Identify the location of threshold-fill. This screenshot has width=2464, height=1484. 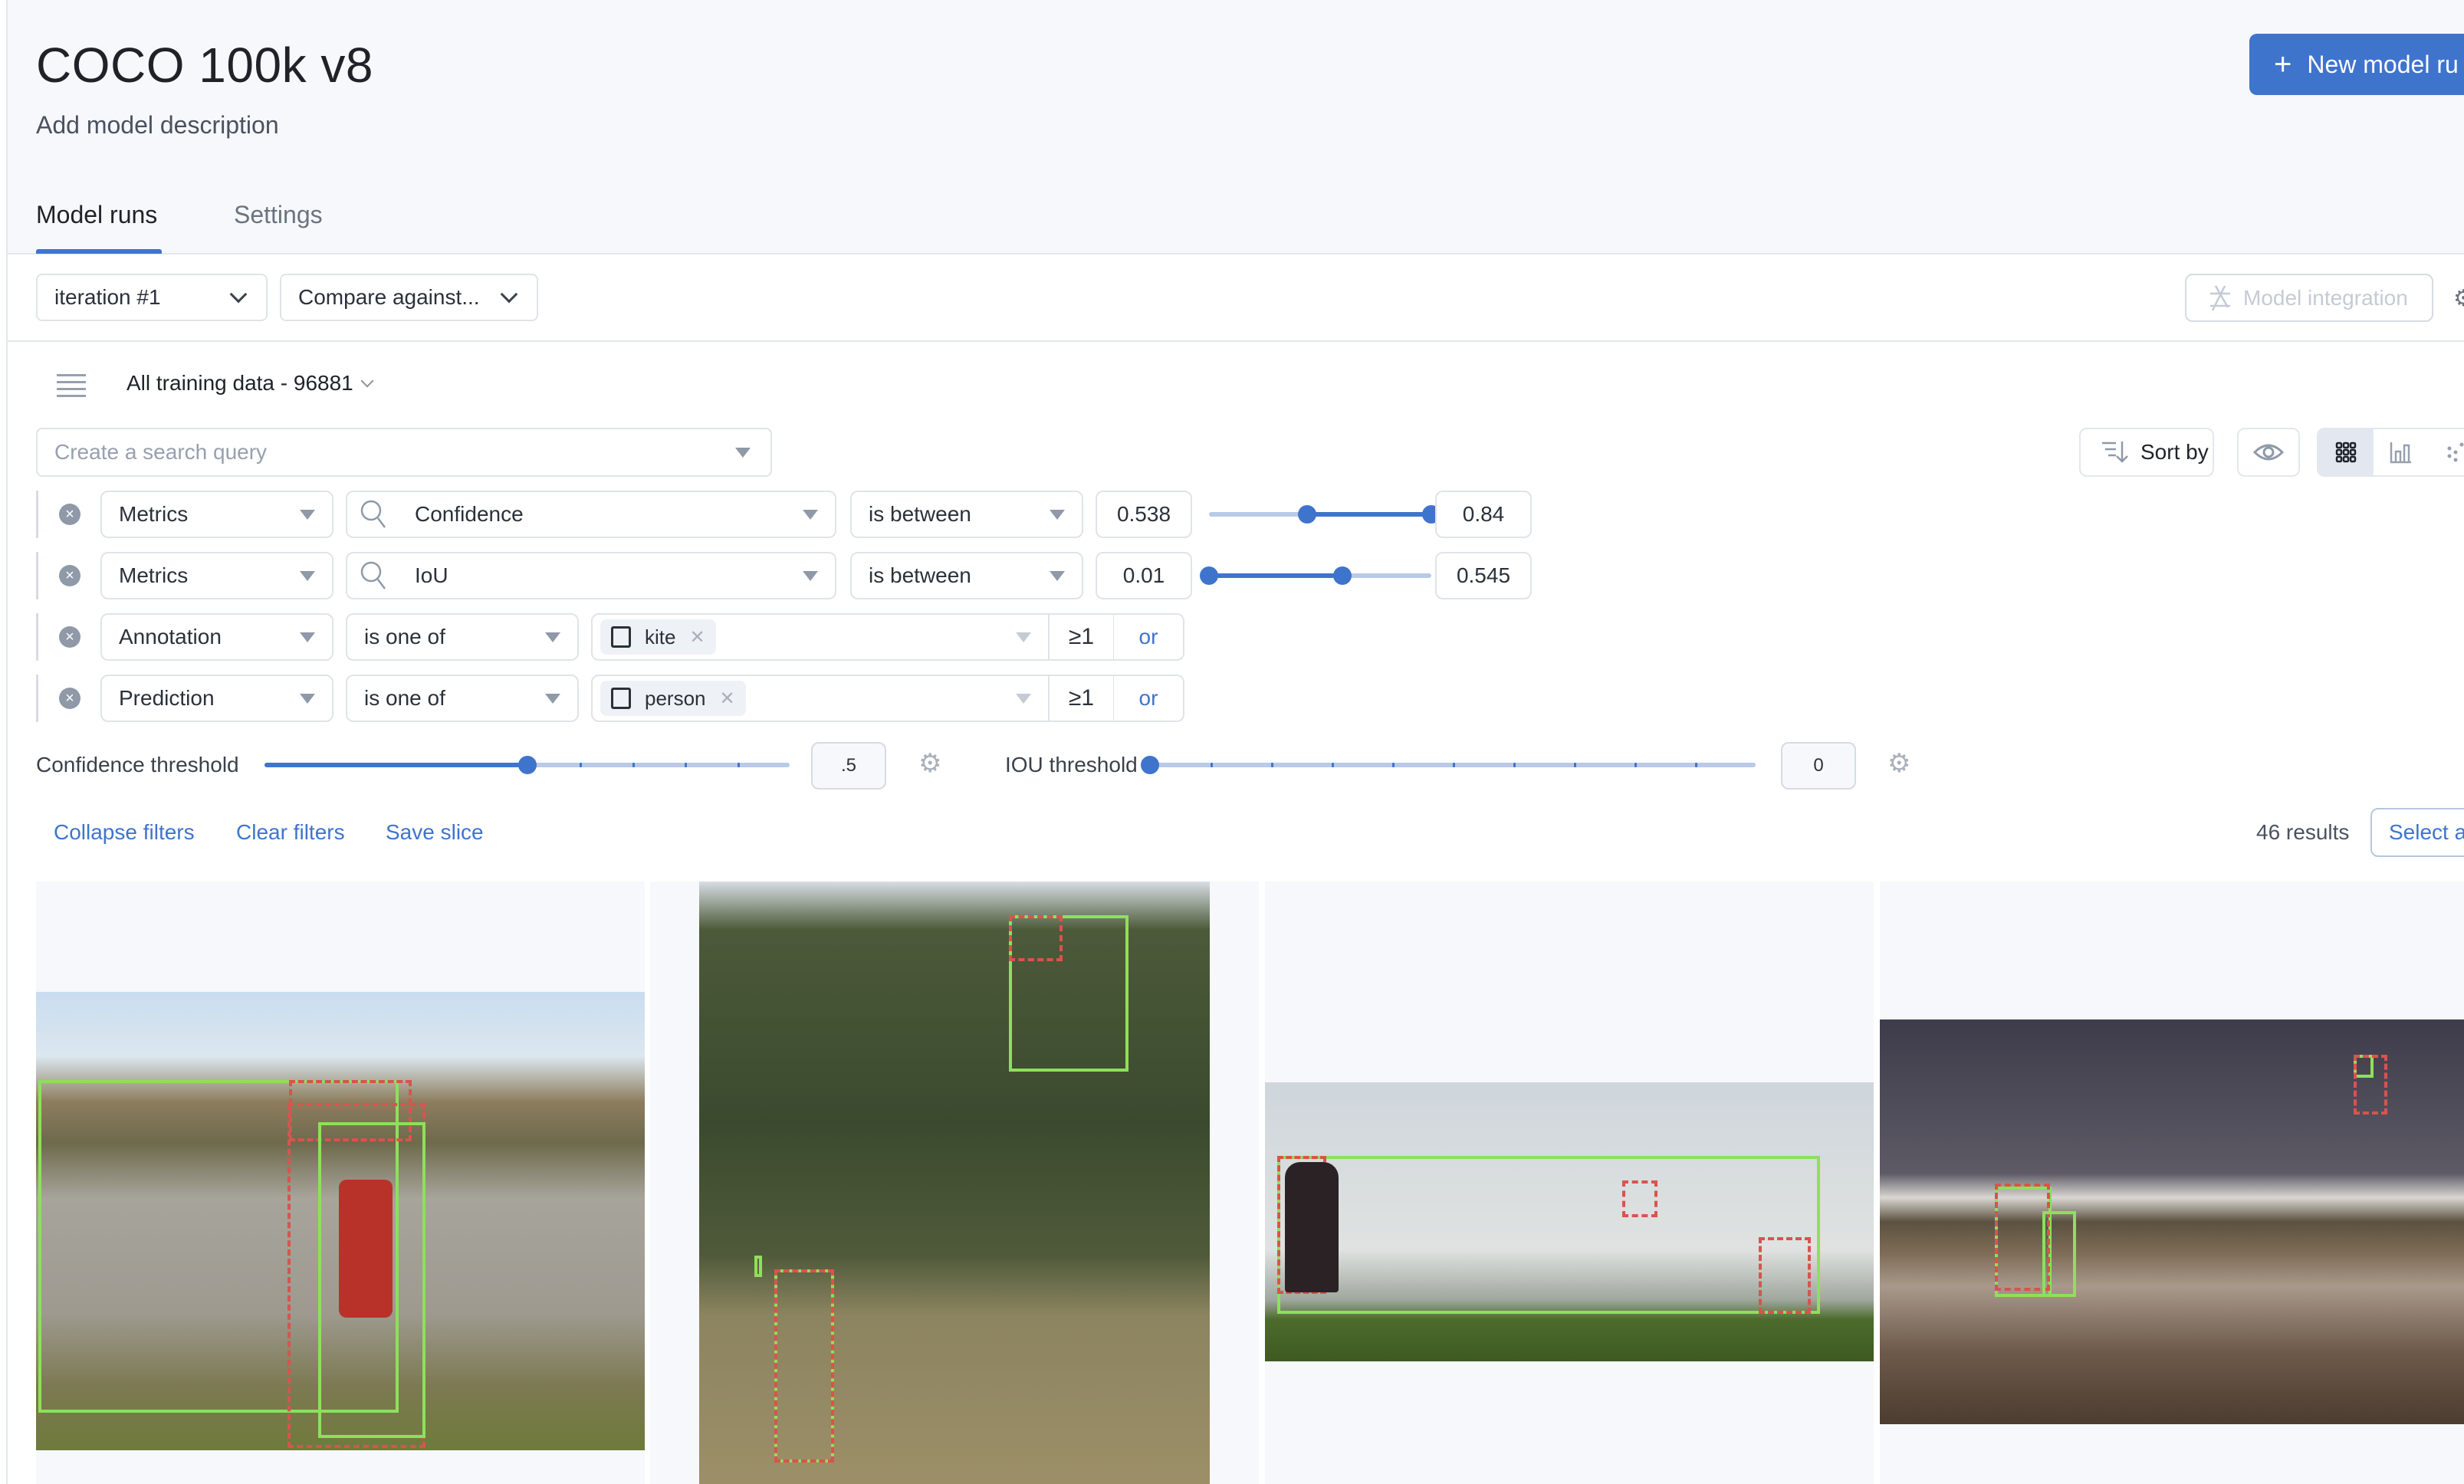
(395, 765).